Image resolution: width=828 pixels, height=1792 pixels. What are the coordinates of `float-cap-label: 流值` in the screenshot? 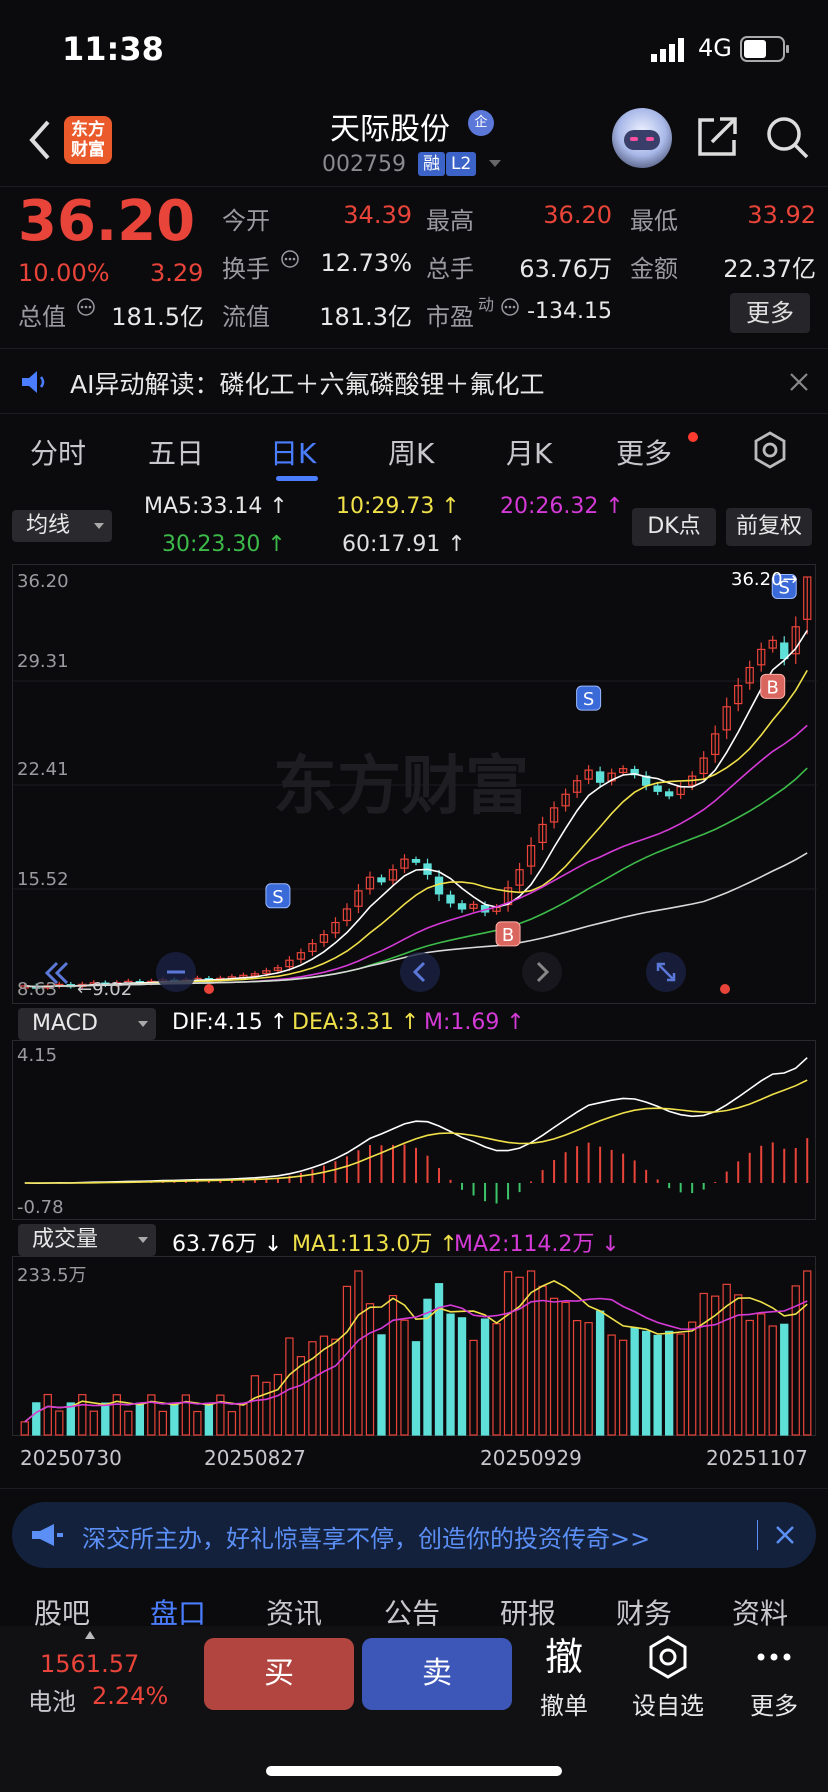 It's located at (246, 317).